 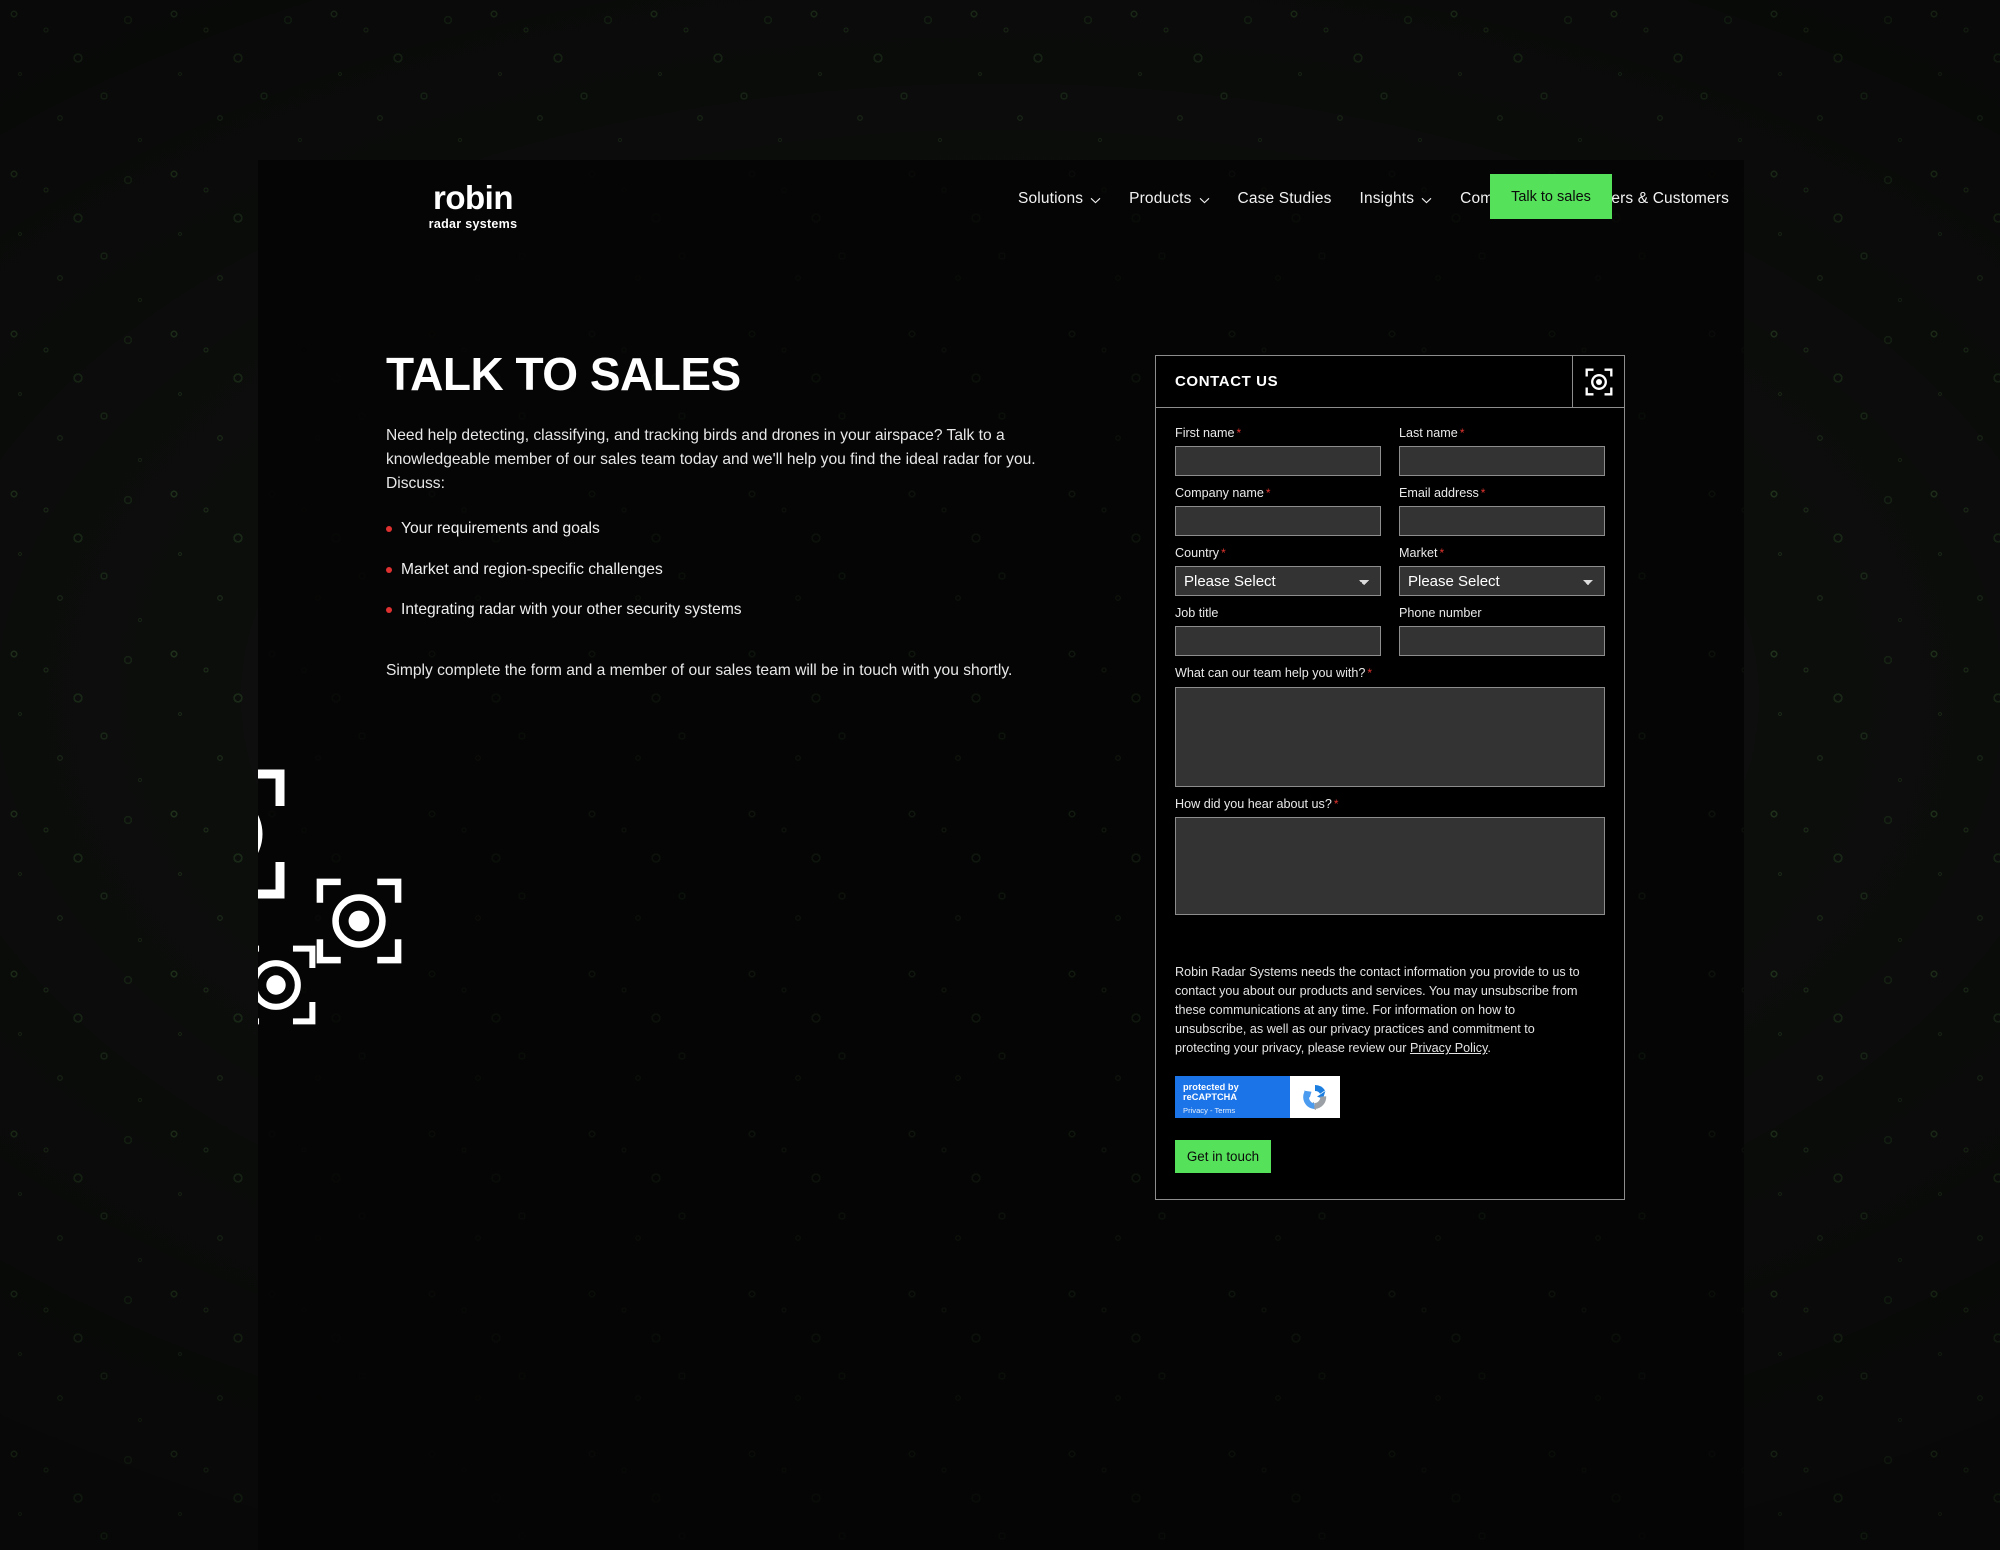 What do you see at coordinates (1278, 461) in the screenshot?
I see `first-name-input` at bounding box center [1278, 461].